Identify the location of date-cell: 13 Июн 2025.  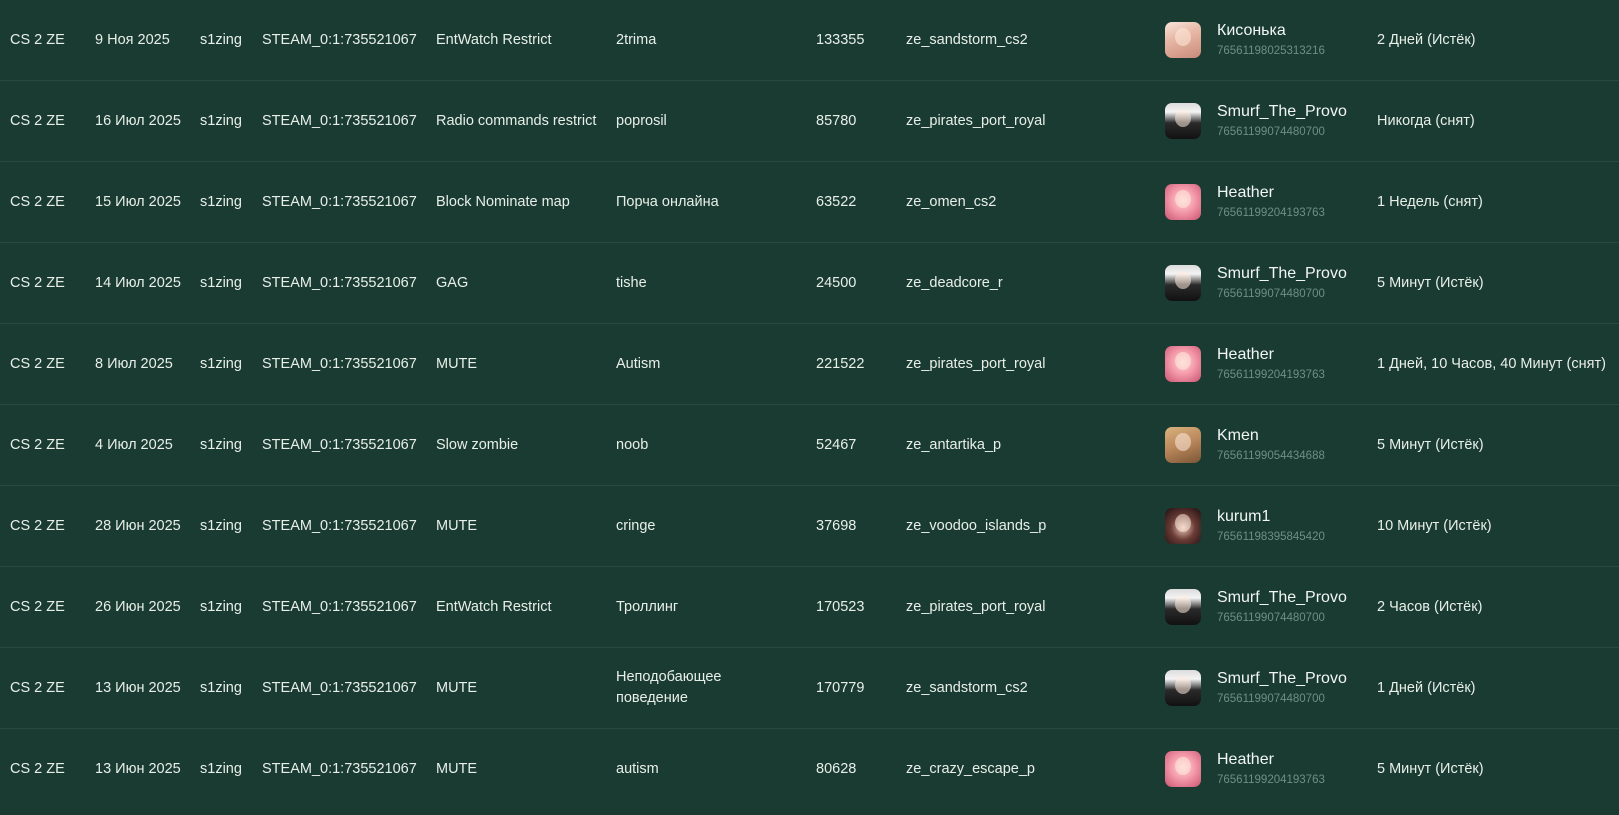
(138, 687).